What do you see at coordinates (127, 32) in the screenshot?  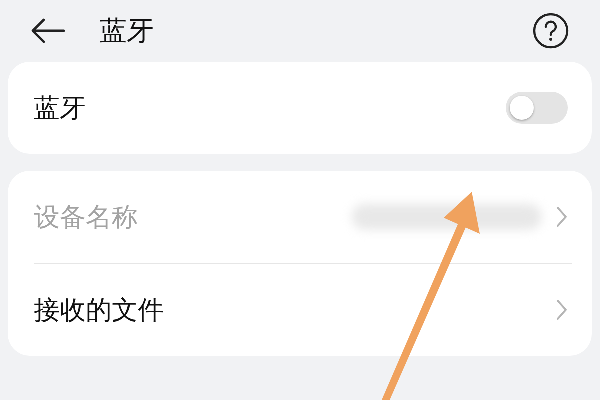 I see `page-title: 蓝牙` at bounding box center [127, 32].